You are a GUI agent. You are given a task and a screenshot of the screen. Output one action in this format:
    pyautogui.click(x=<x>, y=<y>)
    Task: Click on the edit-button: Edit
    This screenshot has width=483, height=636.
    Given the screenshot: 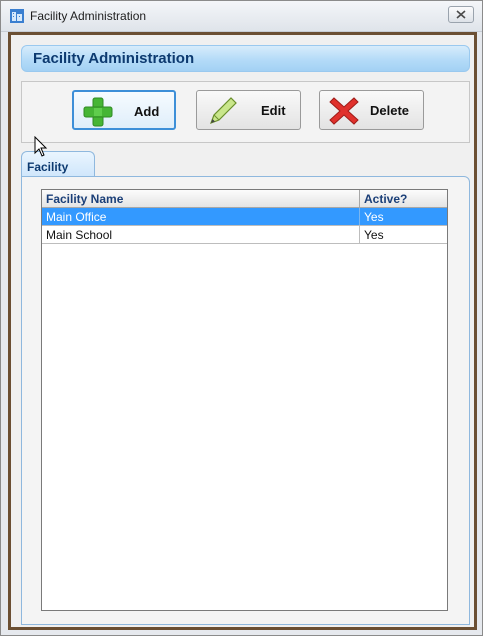 What is the action you would take?
    pyautogui.click(x=248, y=110)
    